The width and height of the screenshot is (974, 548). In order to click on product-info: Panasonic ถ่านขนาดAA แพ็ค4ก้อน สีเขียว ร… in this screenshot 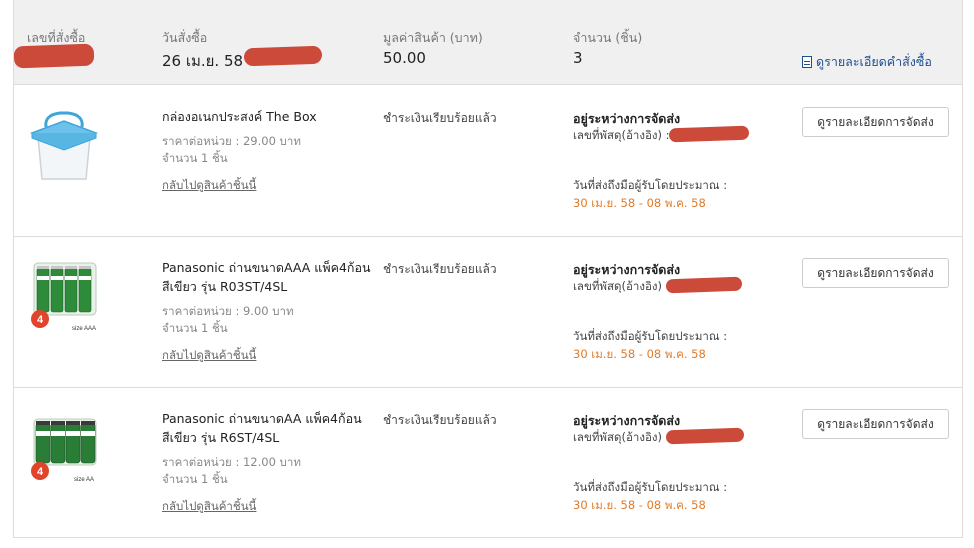, I will do `click(267, 462)`.